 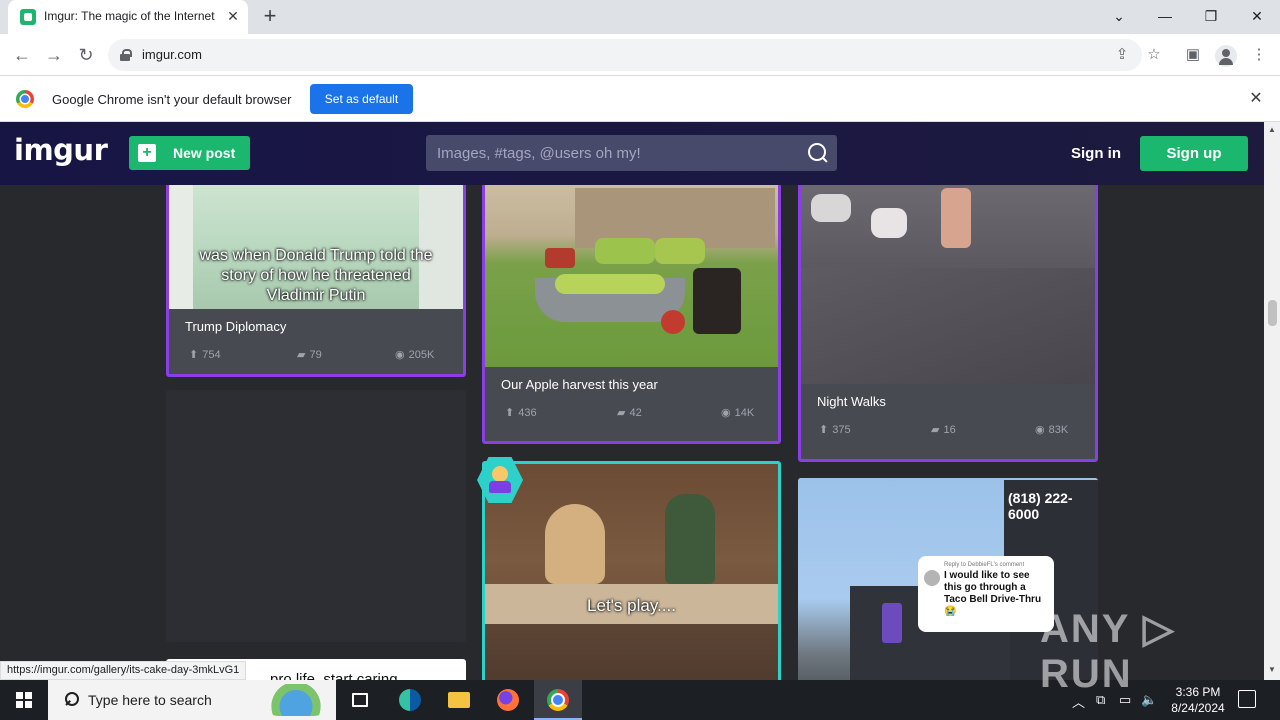 What do you see at coordinates (539, 153) in the screenshot?
I see `search-placeholder: Images, #tags, @users oh my!` at bounding box center [539, 153].